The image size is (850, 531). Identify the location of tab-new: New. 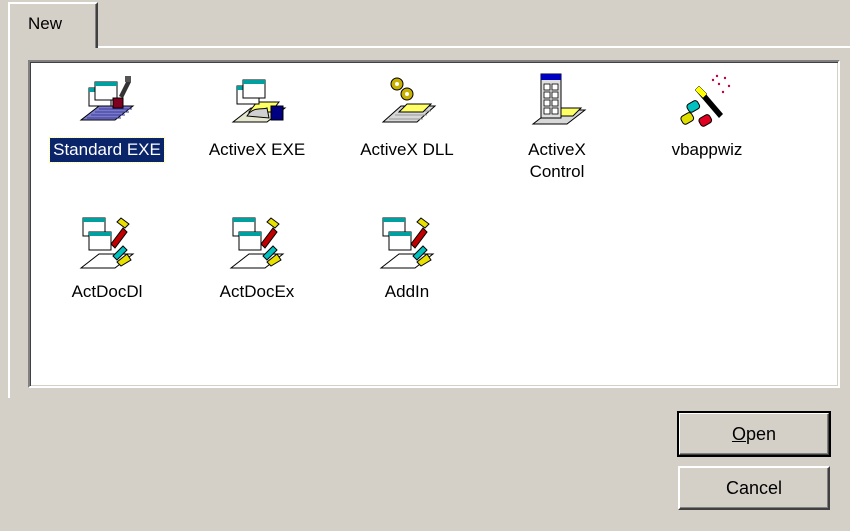
(53, 25).